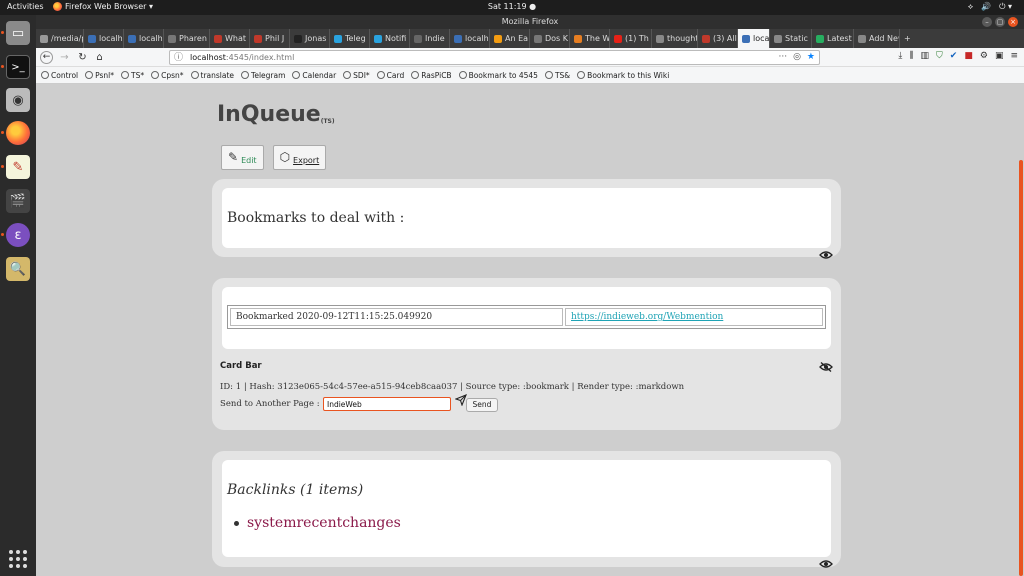 This screenshot has height=576, width=1024. I want to click on forward-button: →, so click(64, 57).